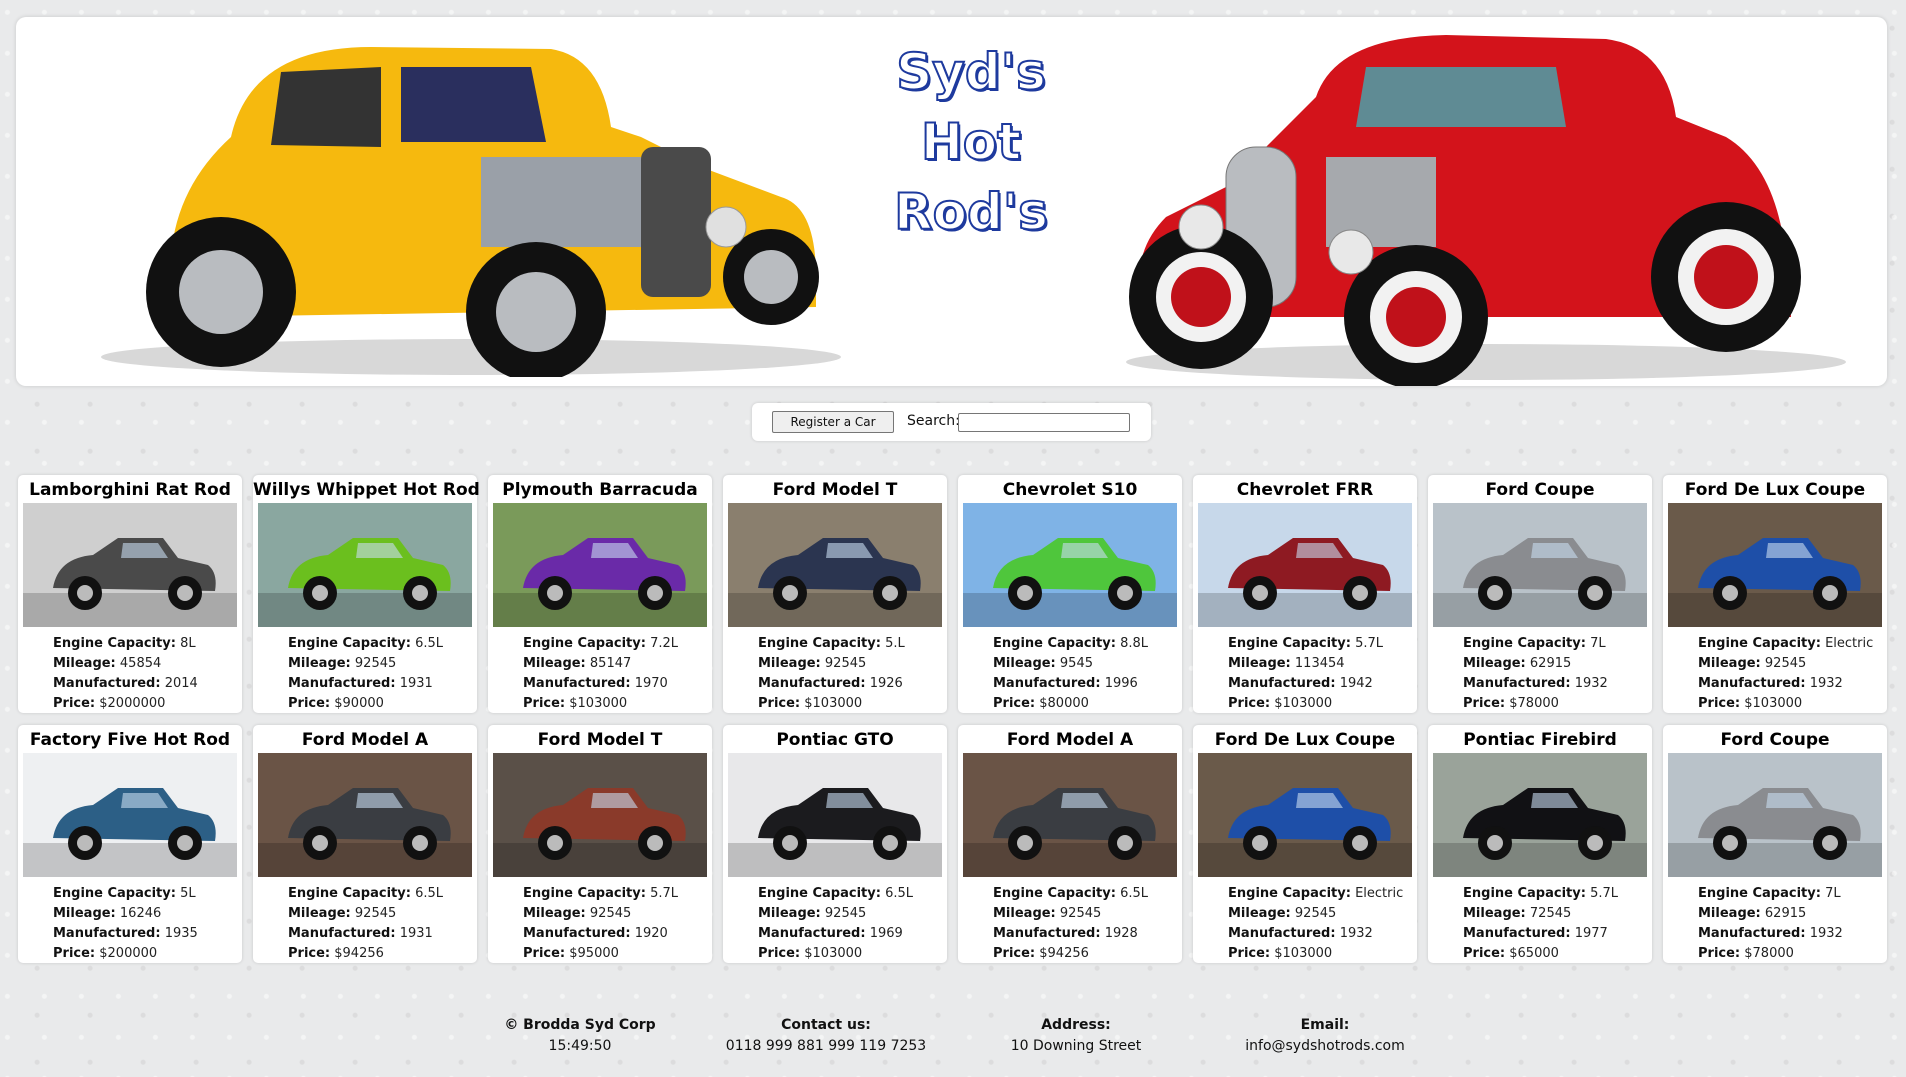 This screenshot has width=1906, height=1077. I want to click on footer-contact-value: 0118 999 881 999 119 7253, so click(826, 1046).